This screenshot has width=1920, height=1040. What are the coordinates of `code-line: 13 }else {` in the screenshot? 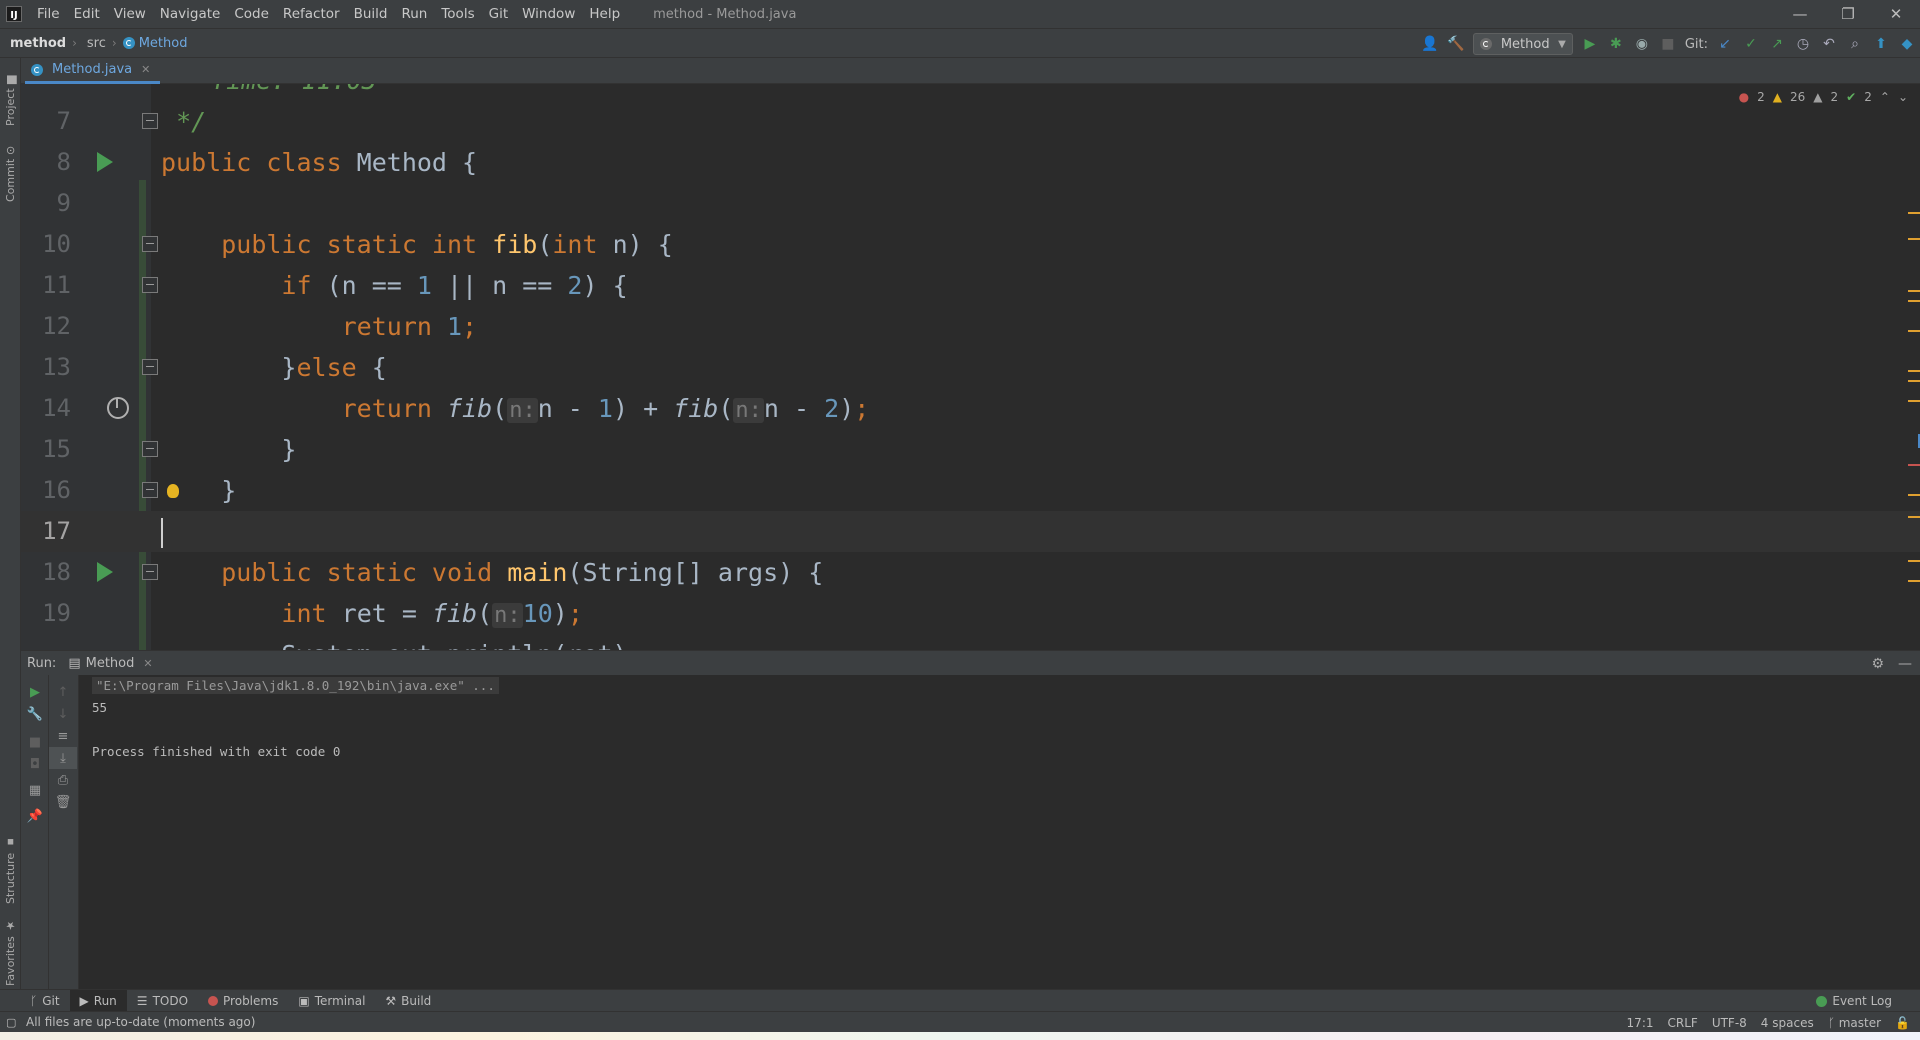 It's located at (970, 367).